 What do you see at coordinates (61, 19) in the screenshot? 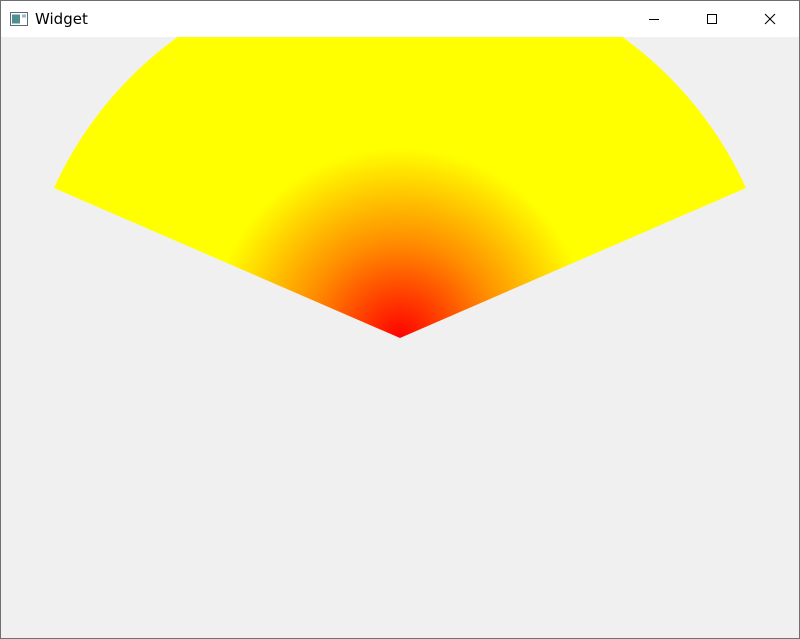
I see `window-title: Widget` at bounding box center [61, 19].